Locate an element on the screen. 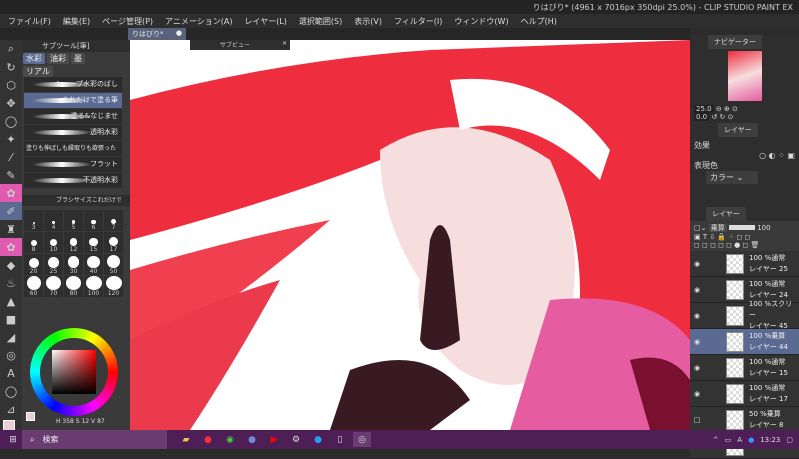  rotate-tool-icon: ↻ is located at coordinates (11, 67).